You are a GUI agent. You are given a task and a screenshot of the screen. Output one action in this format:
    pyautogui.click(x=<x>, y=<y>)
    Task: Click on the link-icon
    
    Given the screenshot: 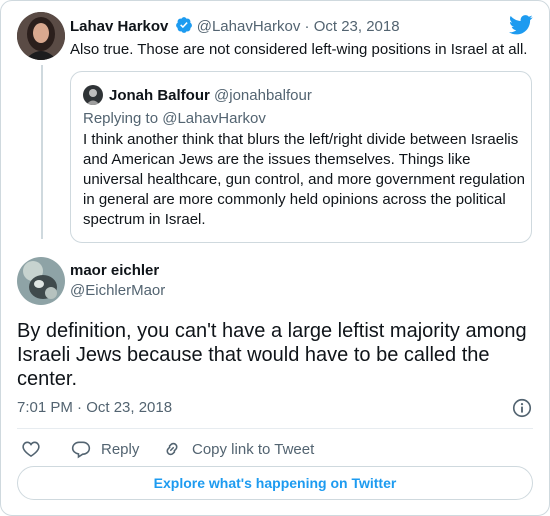 What is the action you would take?
    pyautogui.click(x=177, y=449)
    